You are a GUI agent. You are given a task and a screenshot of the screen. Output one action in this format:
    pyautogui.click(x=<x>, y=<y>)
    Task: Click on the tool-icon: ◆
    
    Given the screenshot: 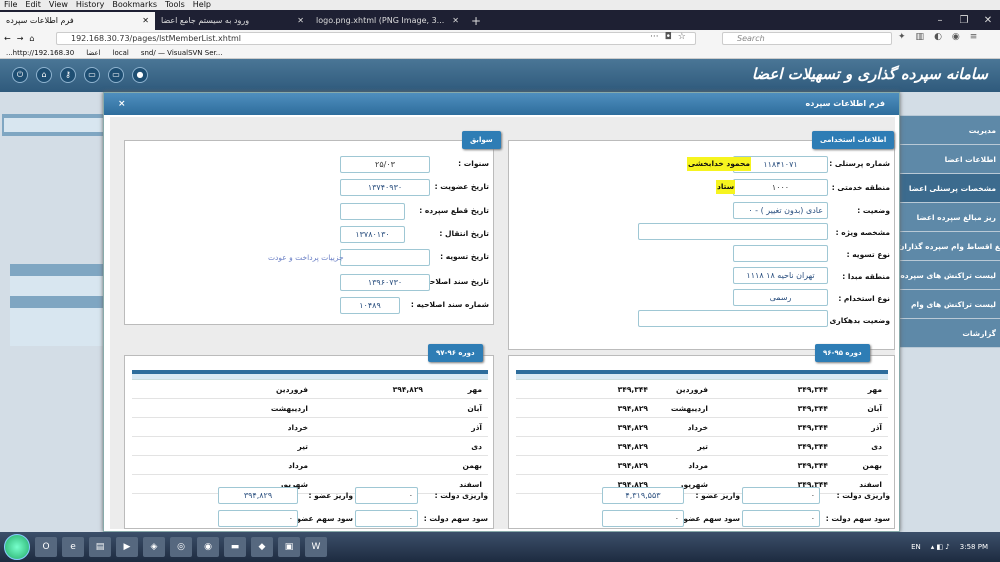 What is the action you would take?
    pyautogui.click(x=262, y=547)
    